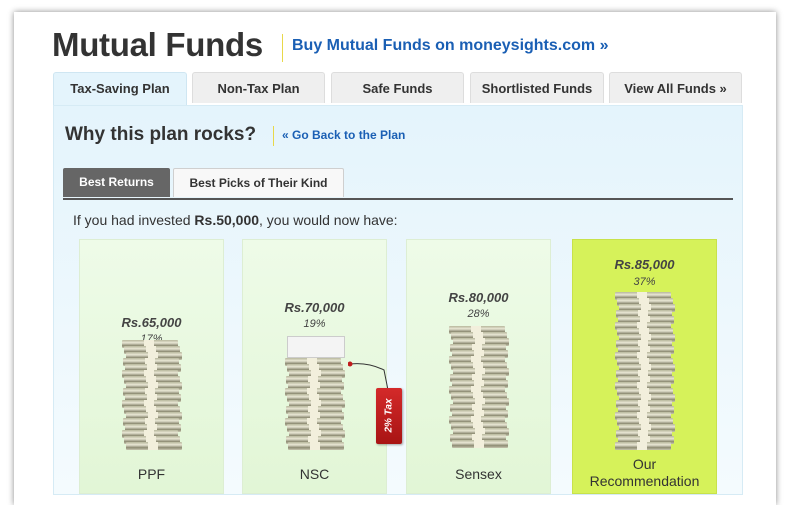  I want to click on subtab-best-returns: Best Returns, so click(116, 182).